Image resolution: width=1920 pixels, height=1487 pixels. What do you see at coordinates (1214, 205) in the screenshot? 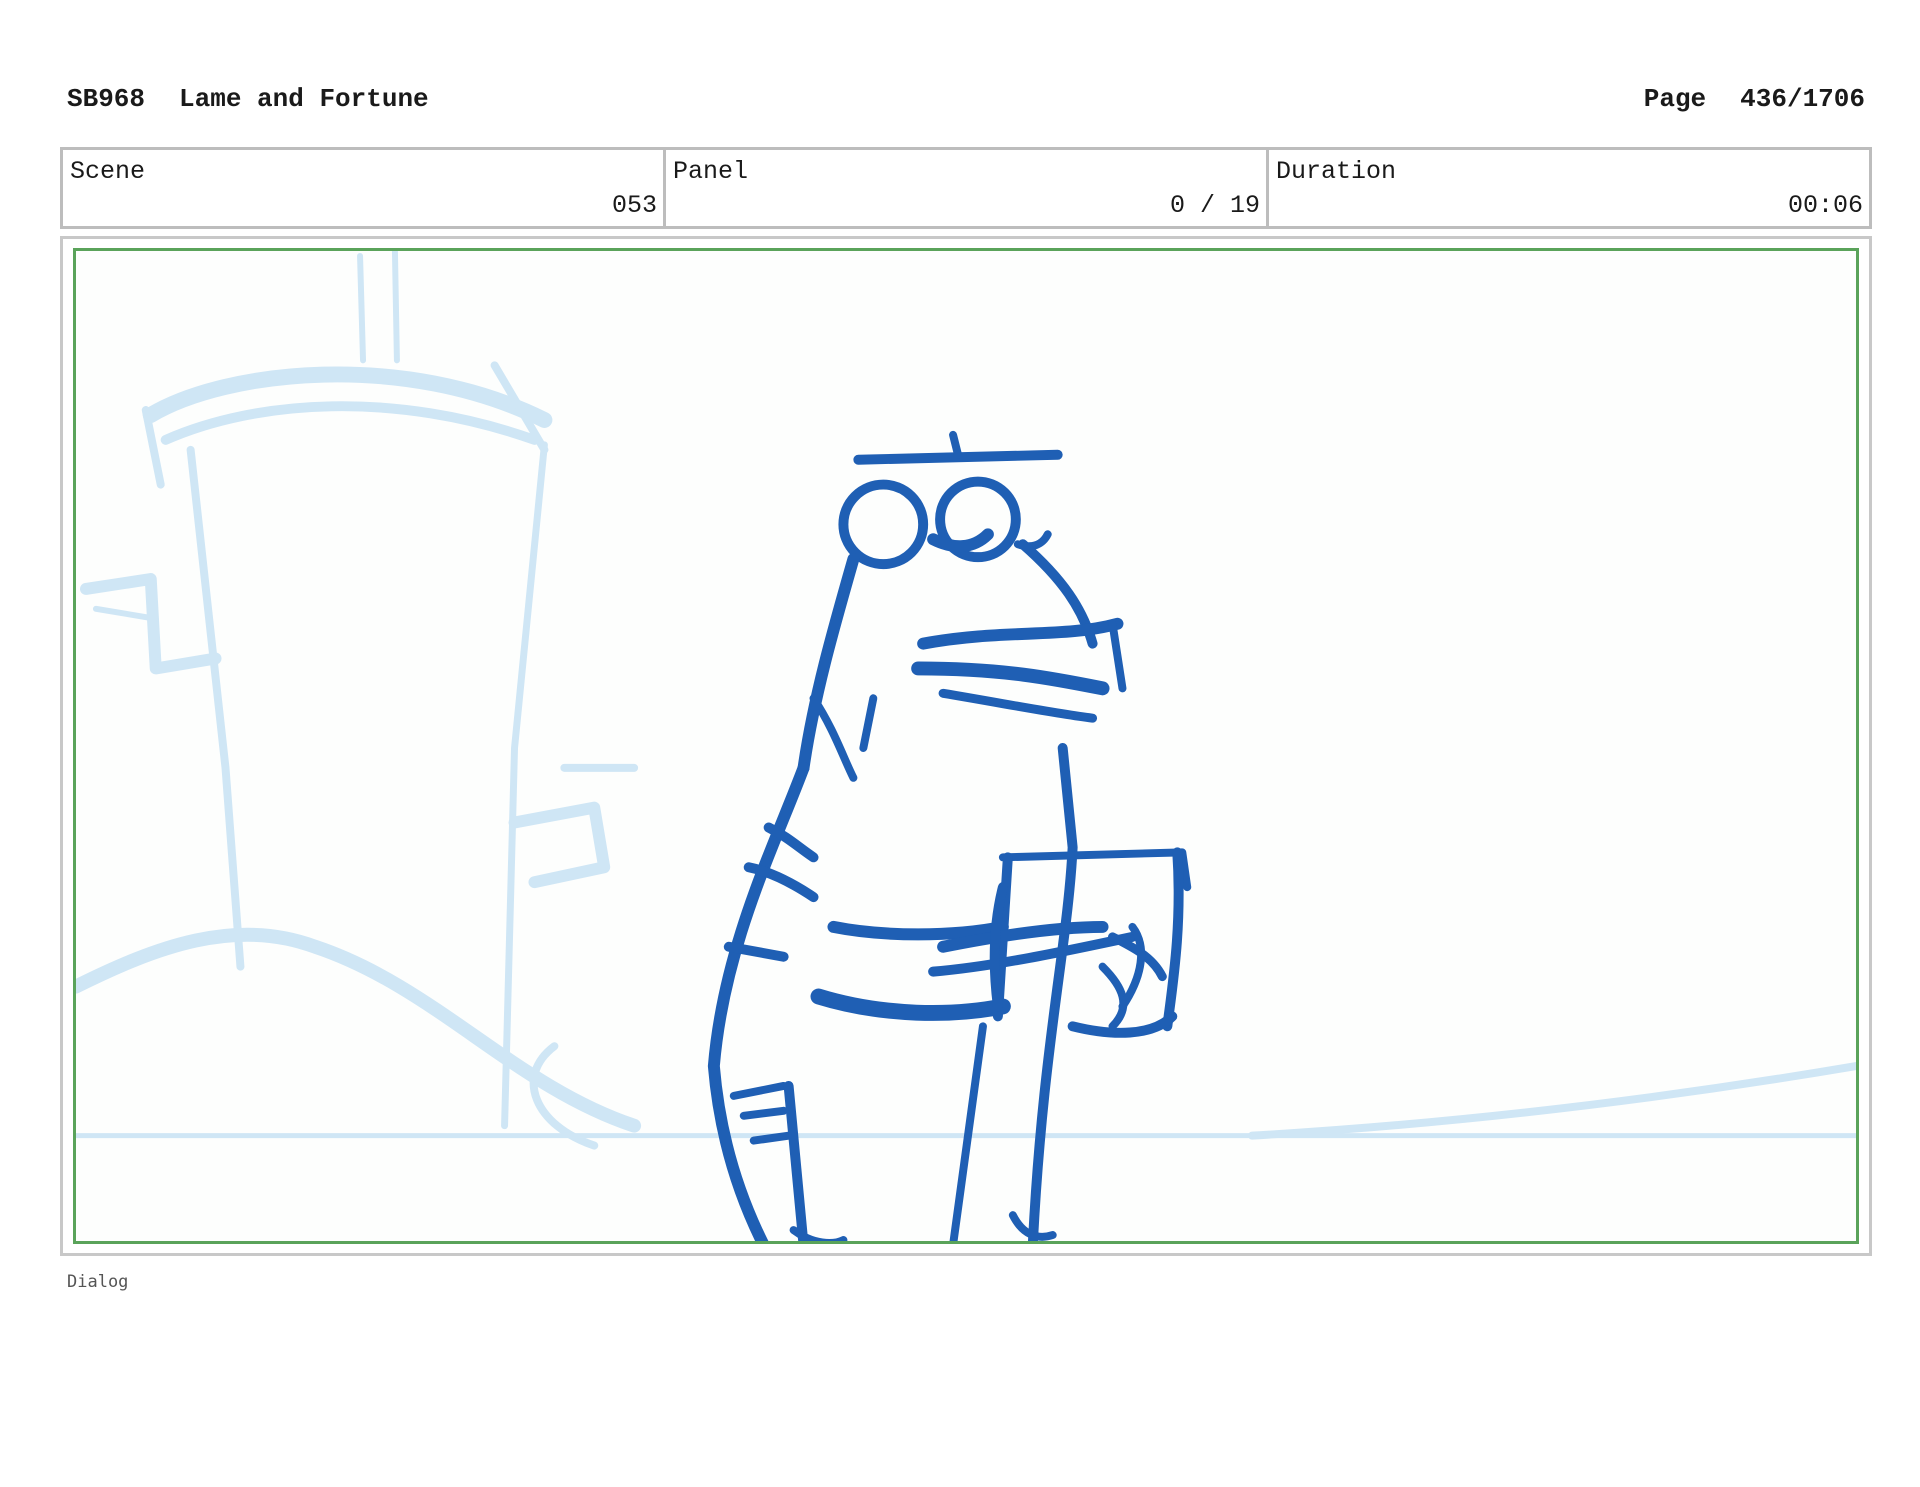
I see `panel-value: 0 / 19` at bounding box center [1214, 205].